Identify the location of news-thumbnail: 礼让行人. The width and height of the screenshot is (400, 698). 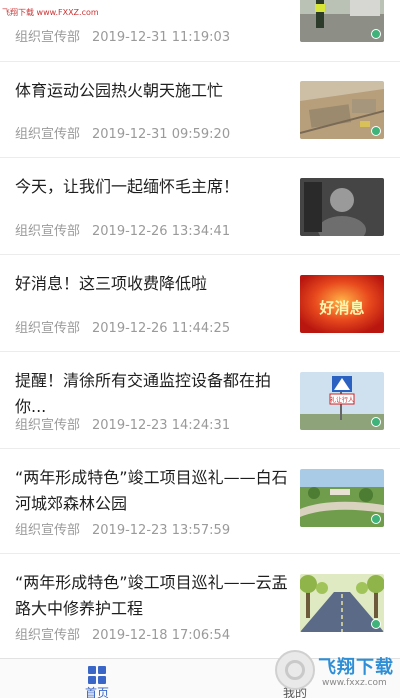
(342, 401).